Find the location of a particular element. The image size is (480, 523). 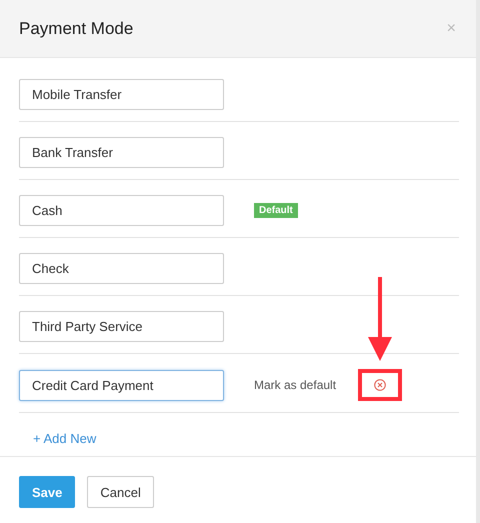

mark-default-link: Mark as default is located at coordinates (295, 385).